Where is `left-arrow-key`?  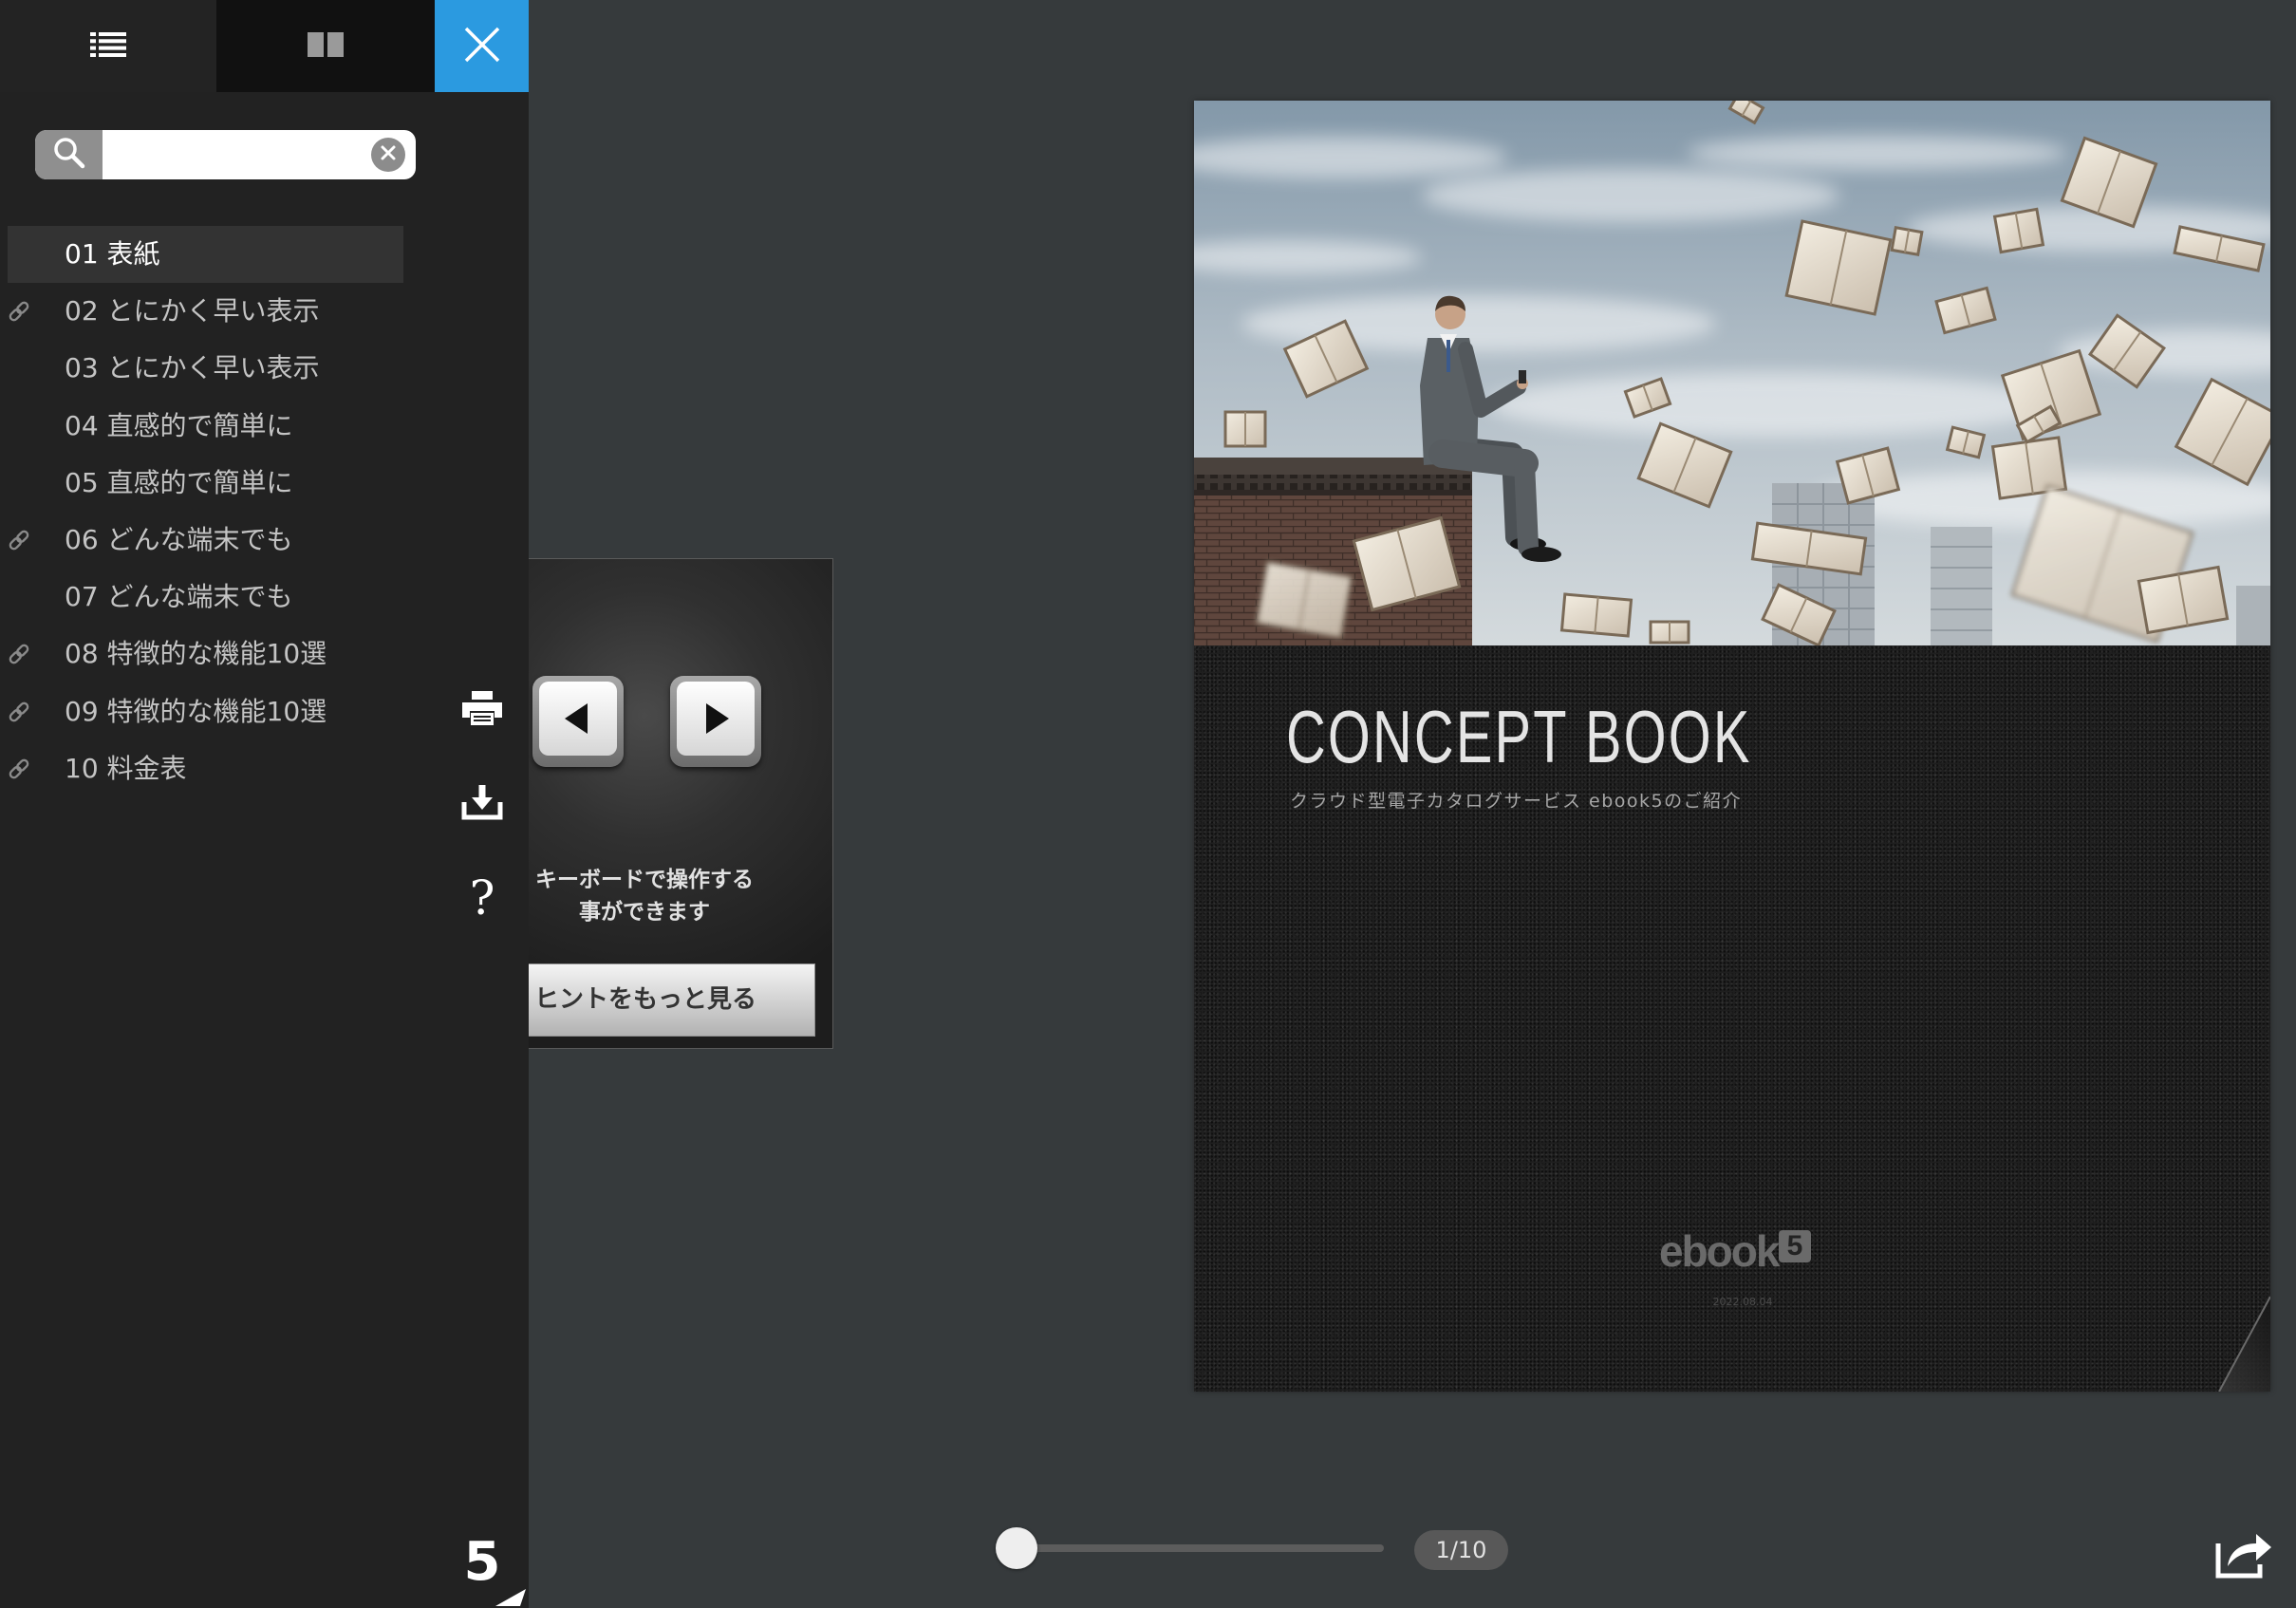 left-arrow-key is located at coordinates (578, 722).